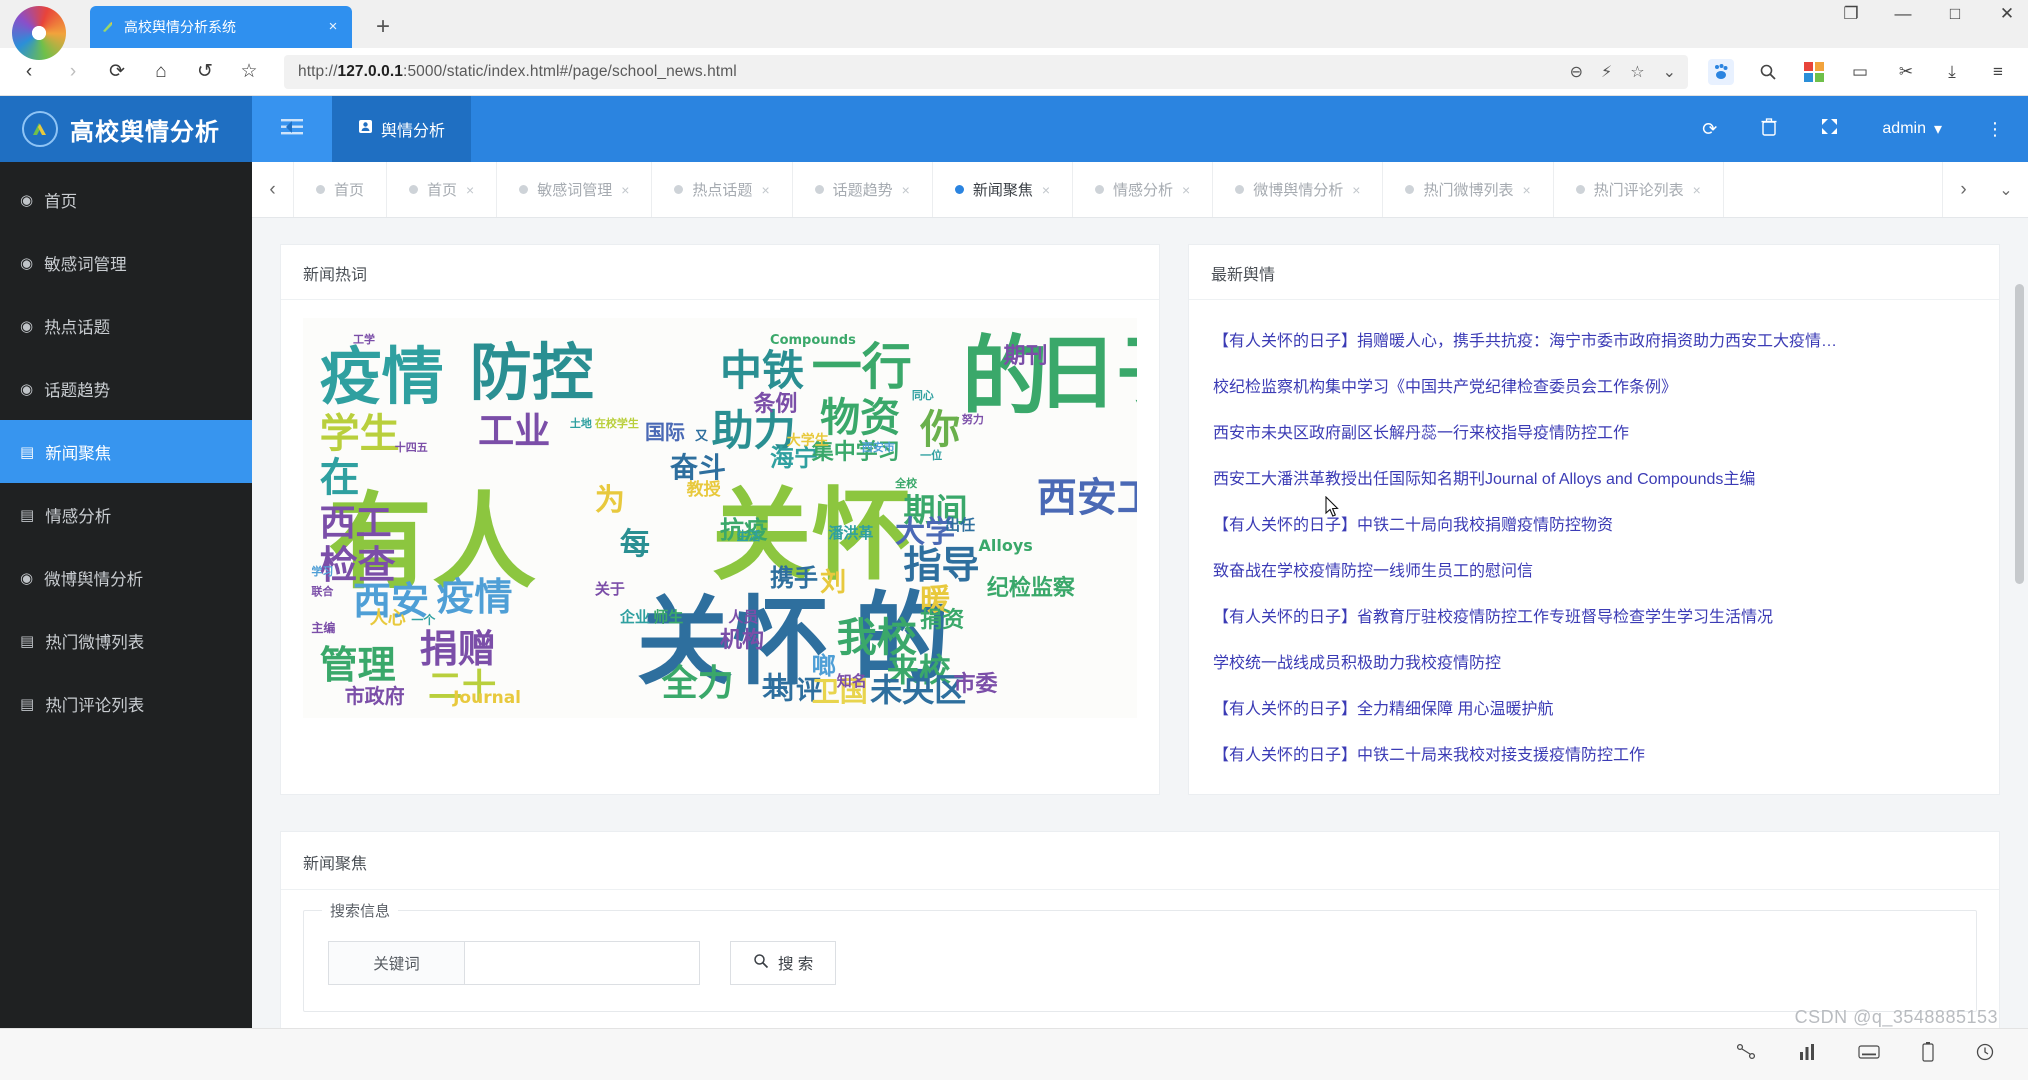 The width and height of the screenshot is (2028, 1080). Describe the element at coordinates (2019, 649) in the screenshot. I see `page-scrollbar` at that location.